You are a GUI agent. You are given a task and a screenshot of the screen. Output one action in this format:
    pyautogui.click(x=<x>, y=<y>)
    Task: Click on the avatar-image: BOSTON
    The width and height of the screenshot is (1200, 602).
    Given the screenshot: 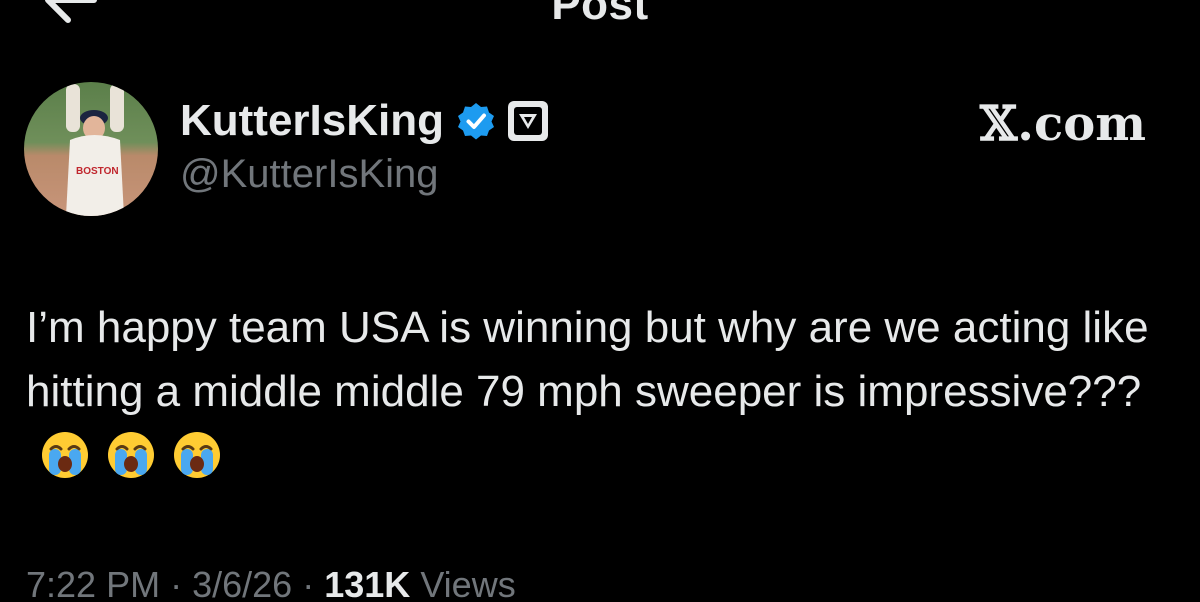 What is the action you would take?
    pyautogui.click(x=91, y=149)
    